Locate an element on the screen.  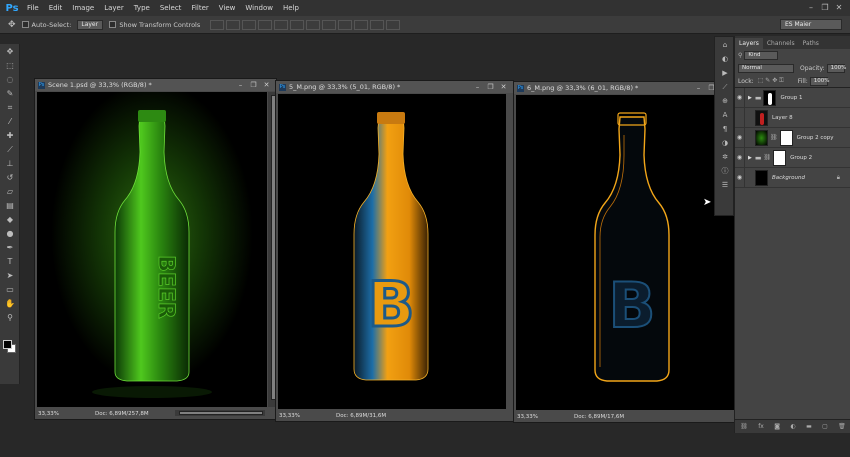
adjustments-icon: ◑ is located at coordinates (725, 143).